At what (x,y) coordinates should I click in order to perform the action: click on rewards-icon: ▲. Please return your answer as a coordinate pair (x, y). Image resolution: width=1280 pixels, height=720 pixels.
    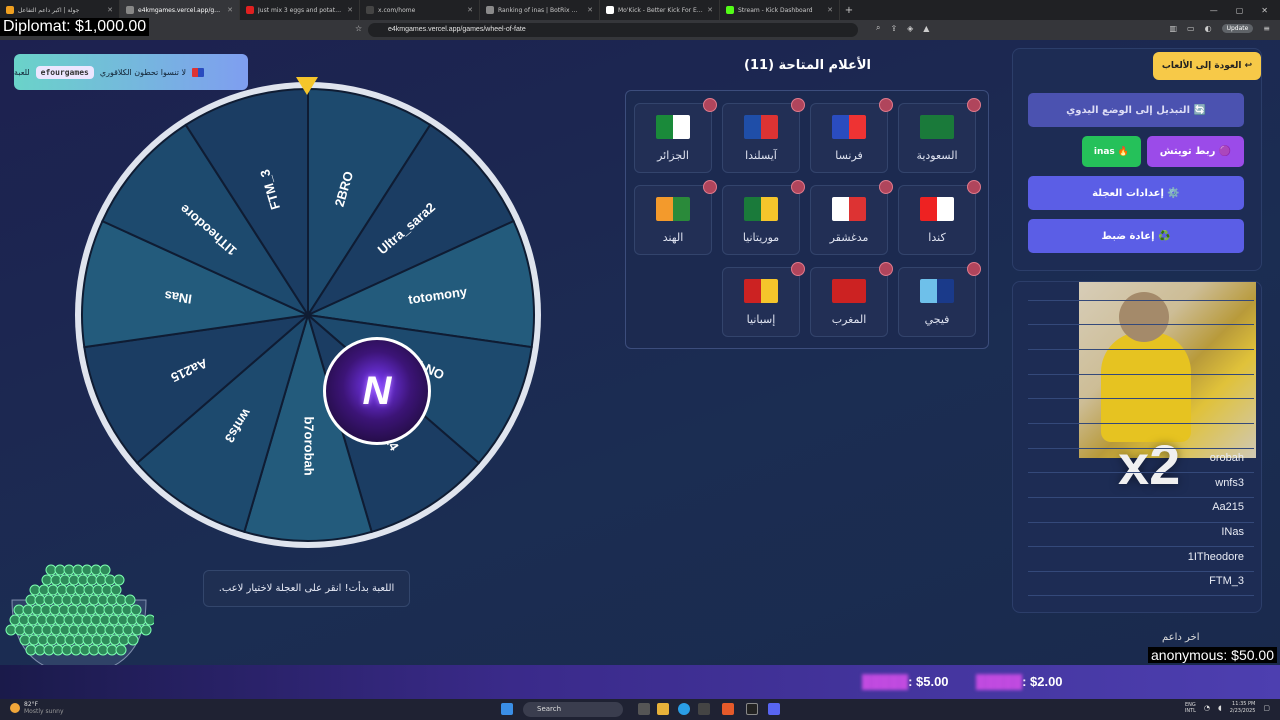
    Looking at the image, I should click on (926, 28).